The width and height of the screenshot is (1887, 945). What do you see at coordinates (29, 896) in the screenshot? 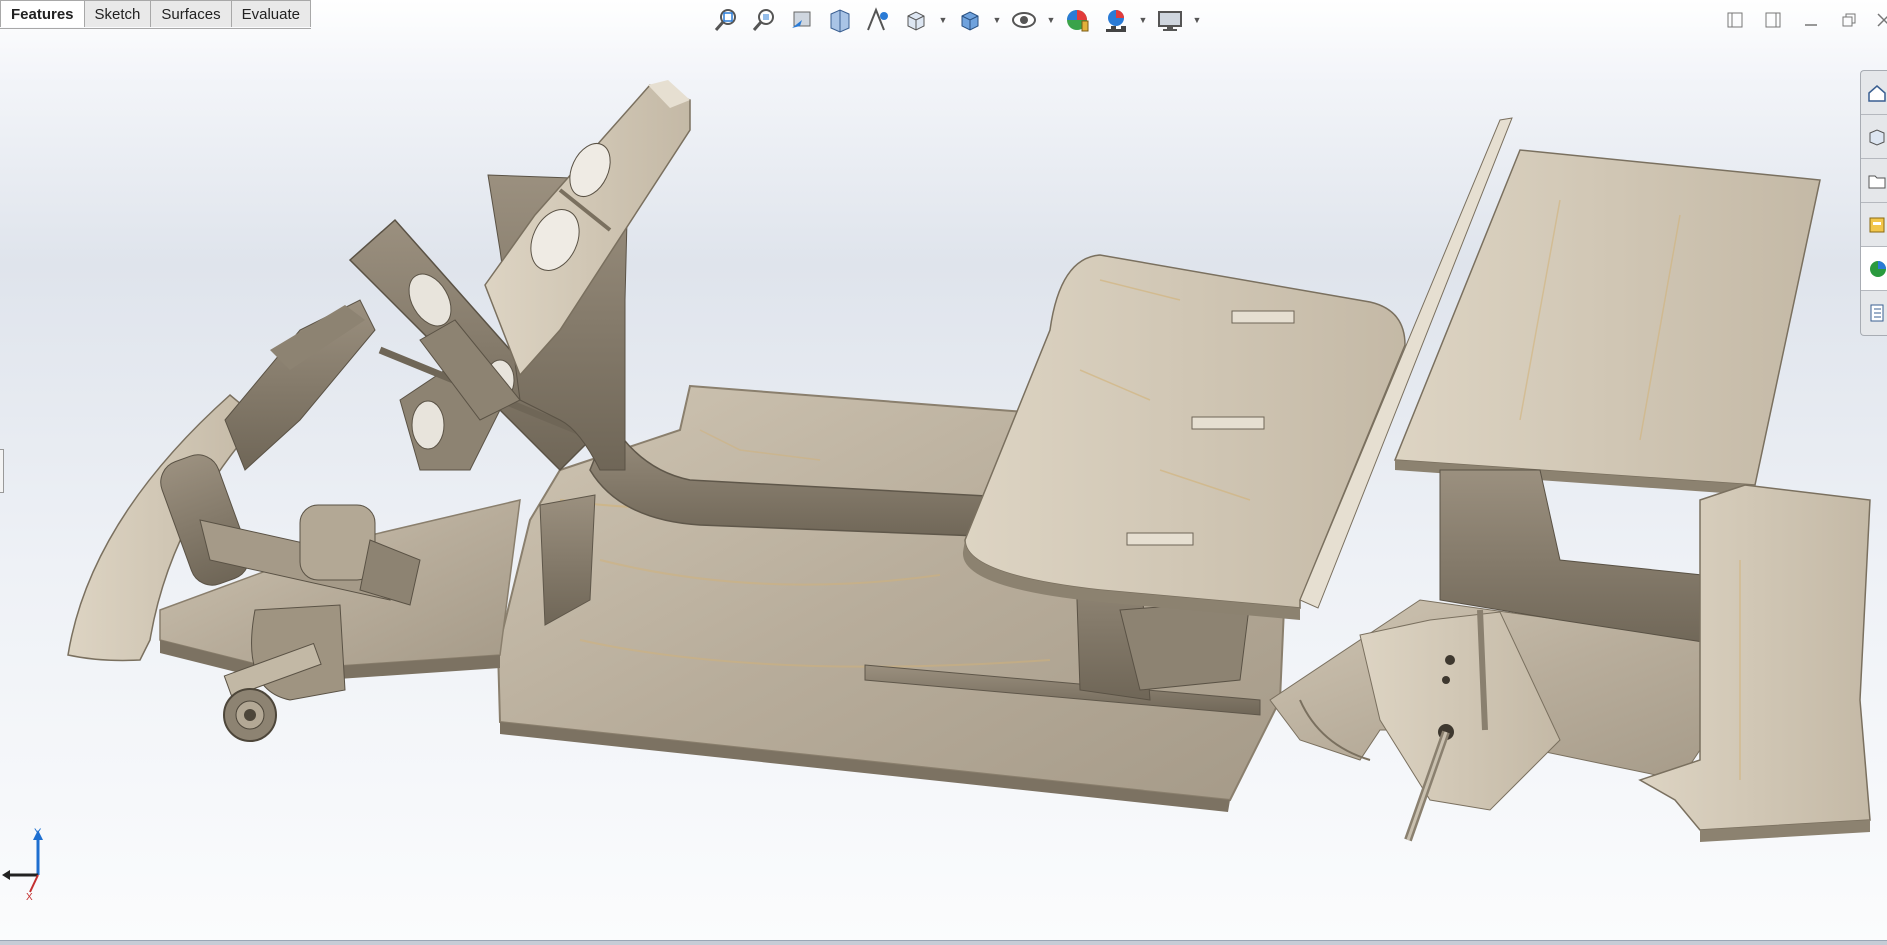
I see `triad-x-label: X` at bounding box center [29, 896].